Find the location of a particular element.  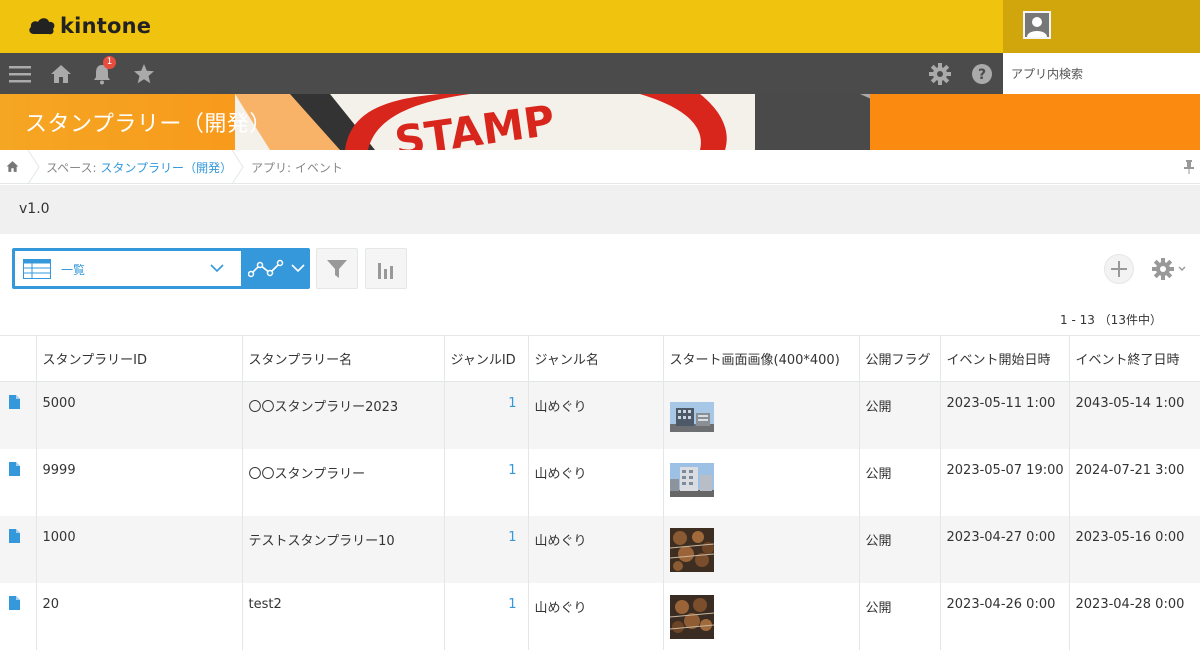

plus-icon is located at coordinates (1119, 269).